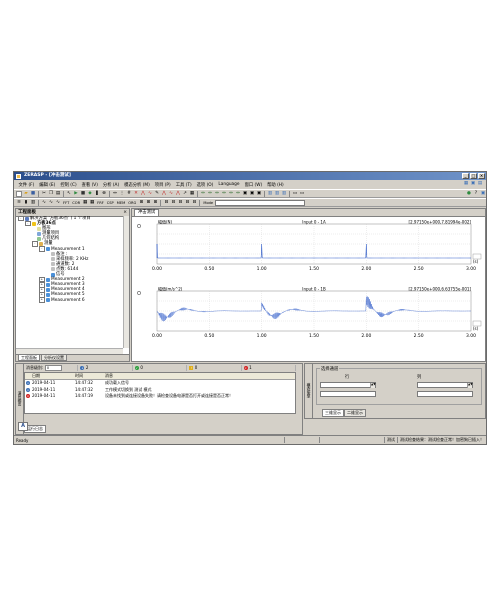 The height and width of the screenshot is (594, 500). What do you see at coordinates (277, 194) in the screenshot?
I see `chart2-icon: ▥` at bounding box center [277, 194].